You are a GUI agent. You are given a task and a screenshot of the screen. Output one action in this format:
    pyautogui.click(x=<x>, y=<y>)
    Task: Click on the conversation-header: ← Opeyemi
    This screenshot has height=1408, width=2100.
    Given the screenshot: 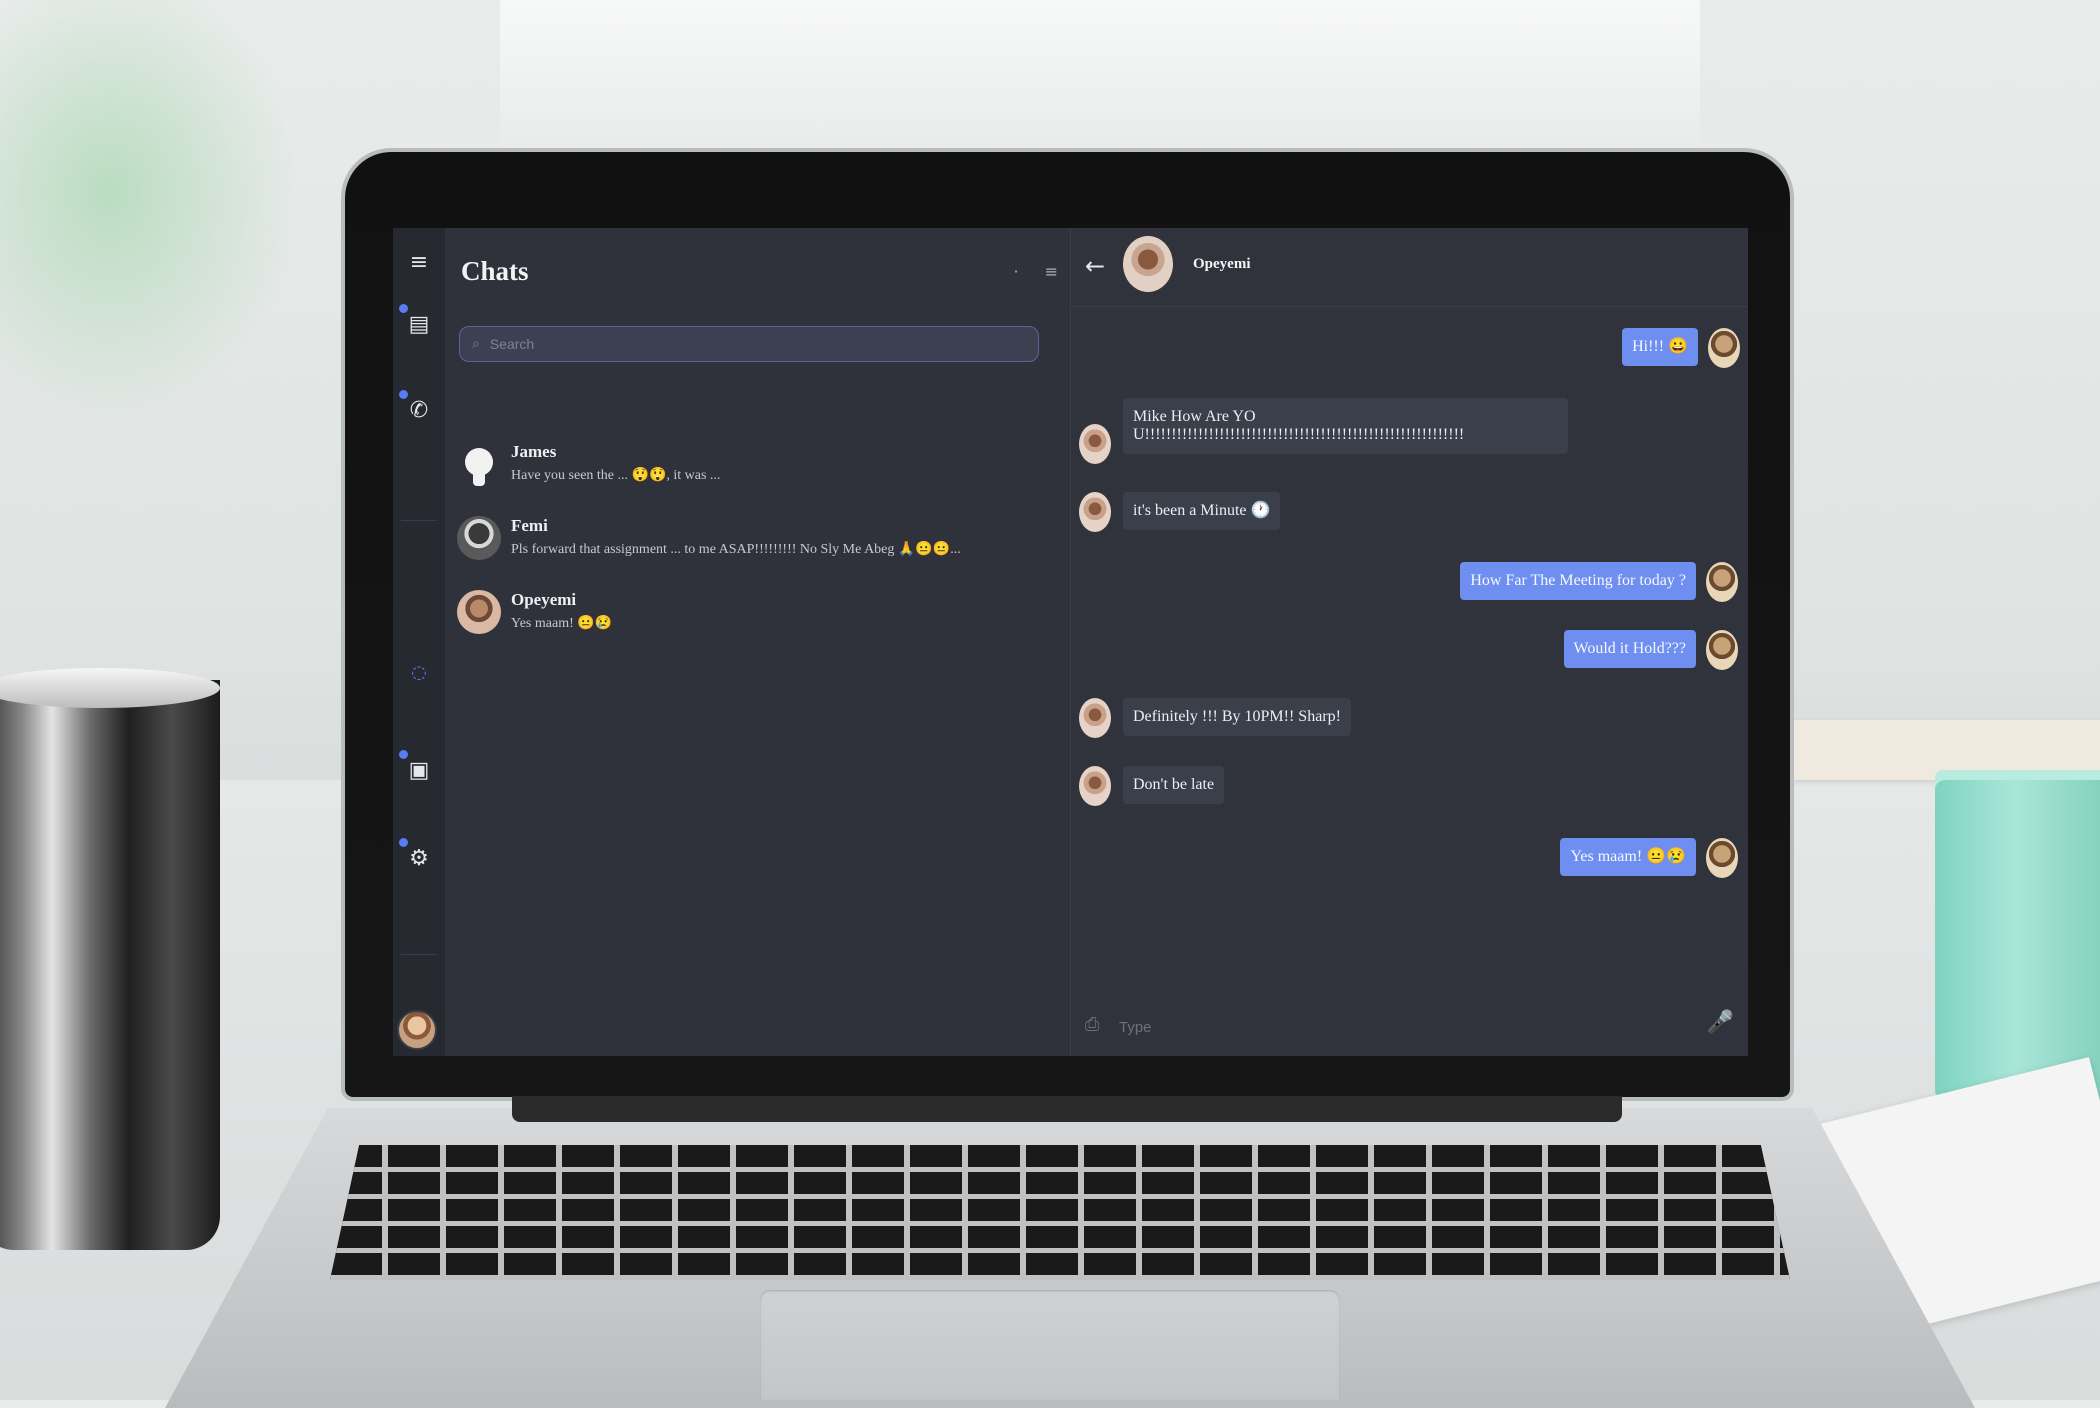 What is the action you would take?
    pyautogui.click(x=1409, y=267)
    